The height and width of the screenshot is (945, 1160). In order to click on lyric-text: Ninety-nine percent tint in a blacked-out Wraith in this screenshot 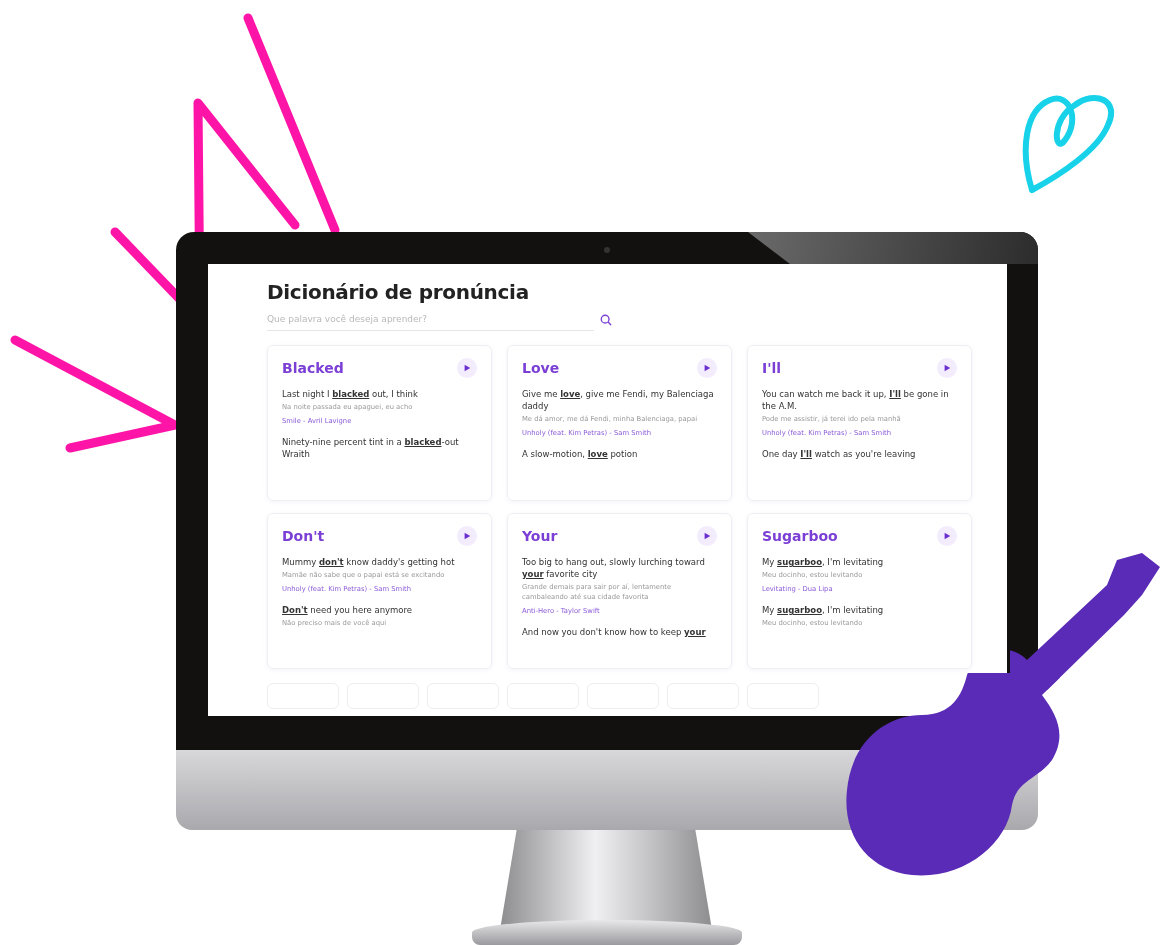, I will do `click(371, 448)`.